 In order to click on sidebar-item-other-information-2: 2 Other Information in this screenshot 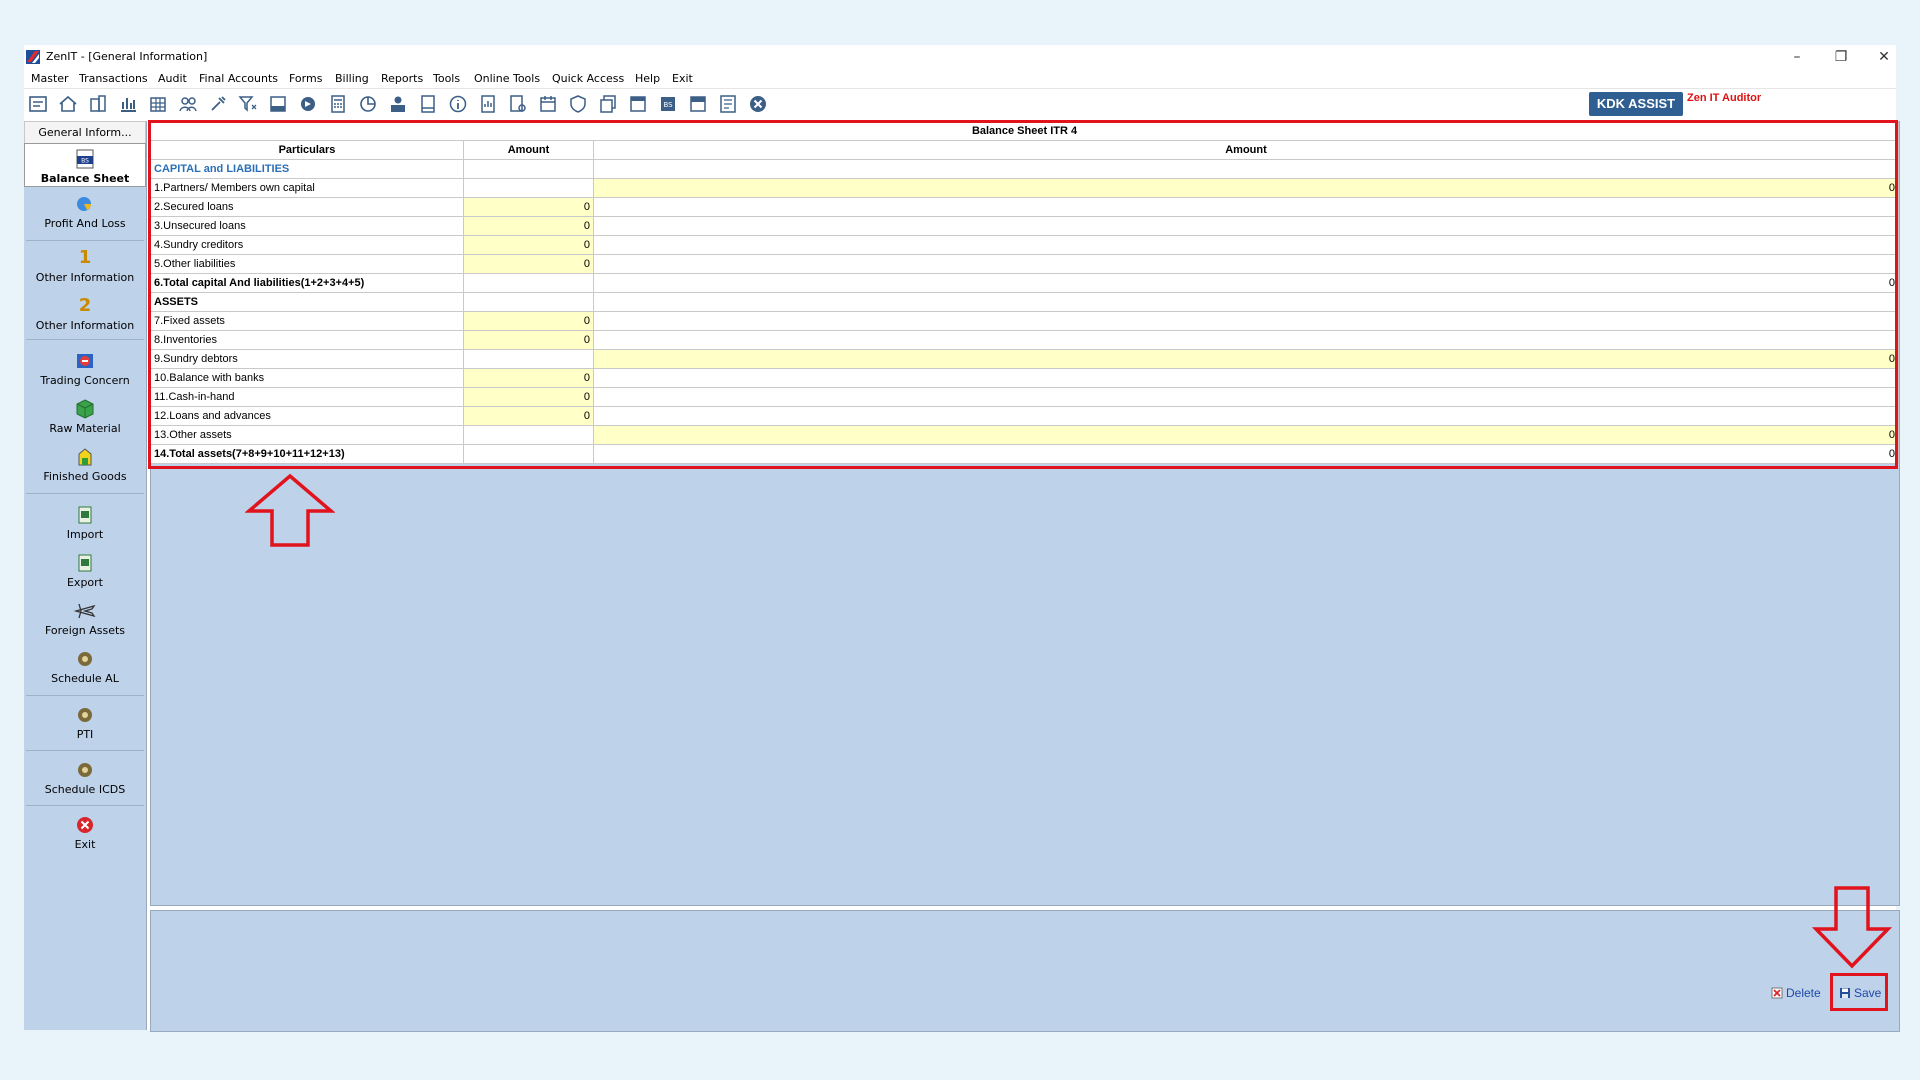, I will do `click(85, 313)`.